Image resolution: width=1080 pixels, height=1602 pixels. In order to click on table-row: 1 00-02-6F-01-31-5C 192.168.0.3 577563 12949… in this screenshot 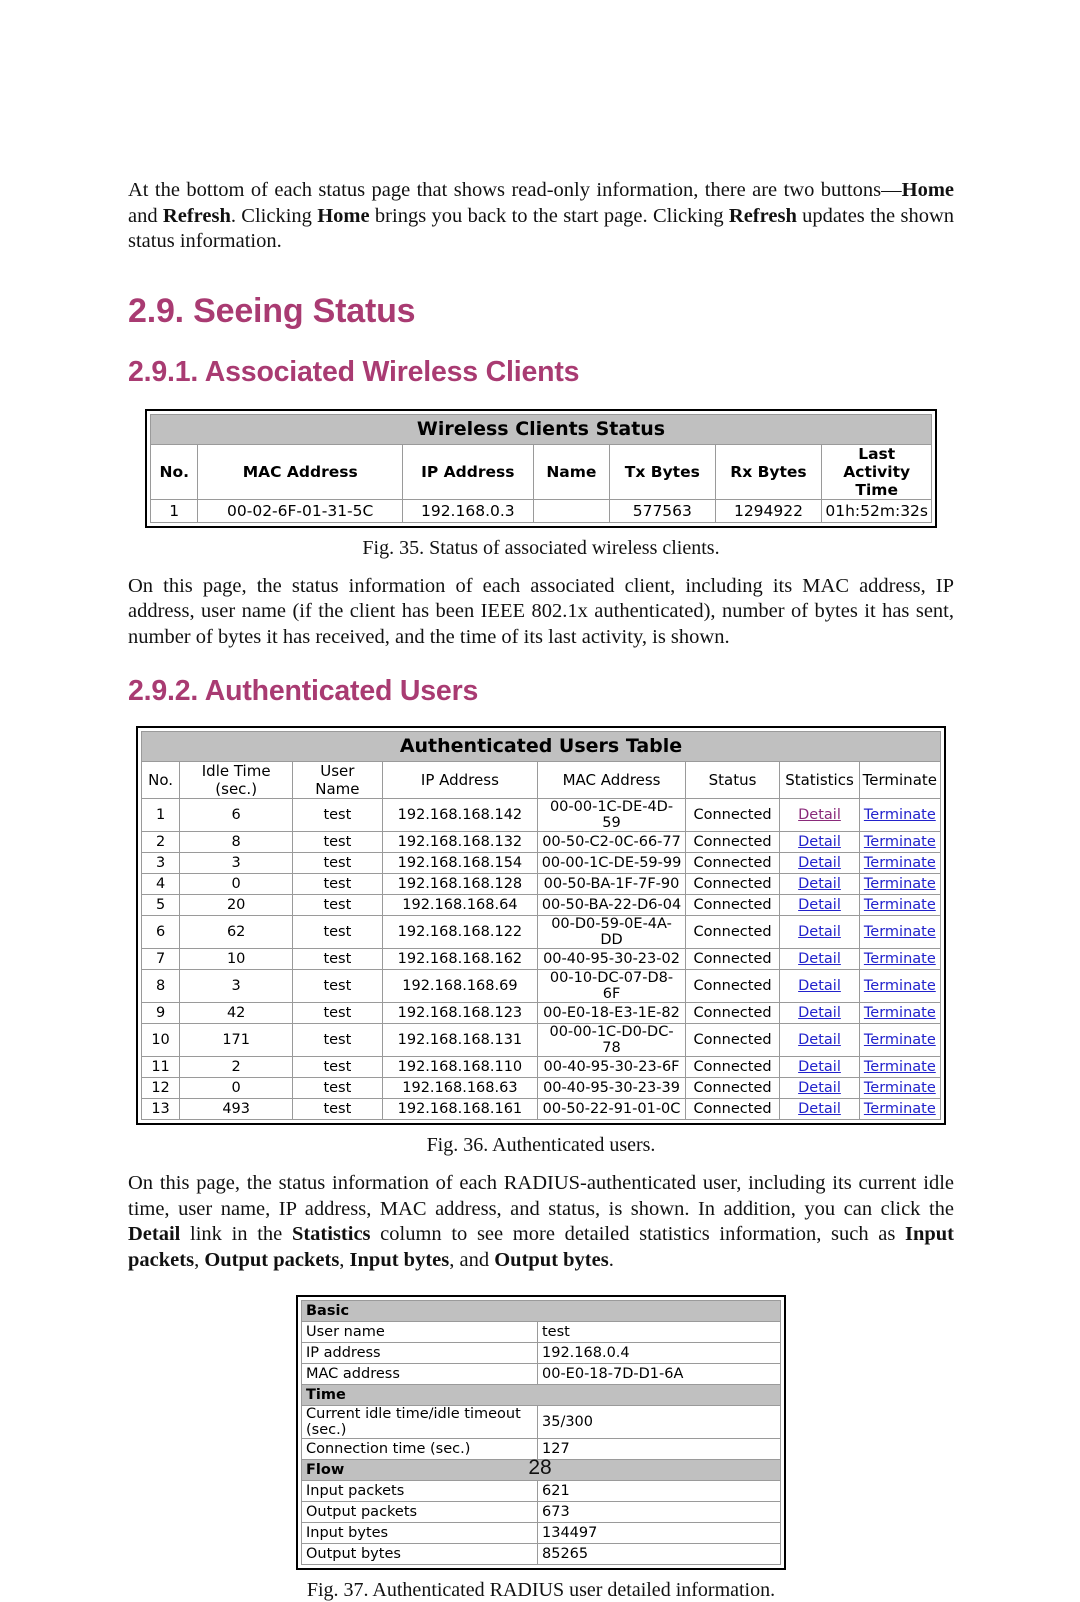, I will do `click(540, 510)`.